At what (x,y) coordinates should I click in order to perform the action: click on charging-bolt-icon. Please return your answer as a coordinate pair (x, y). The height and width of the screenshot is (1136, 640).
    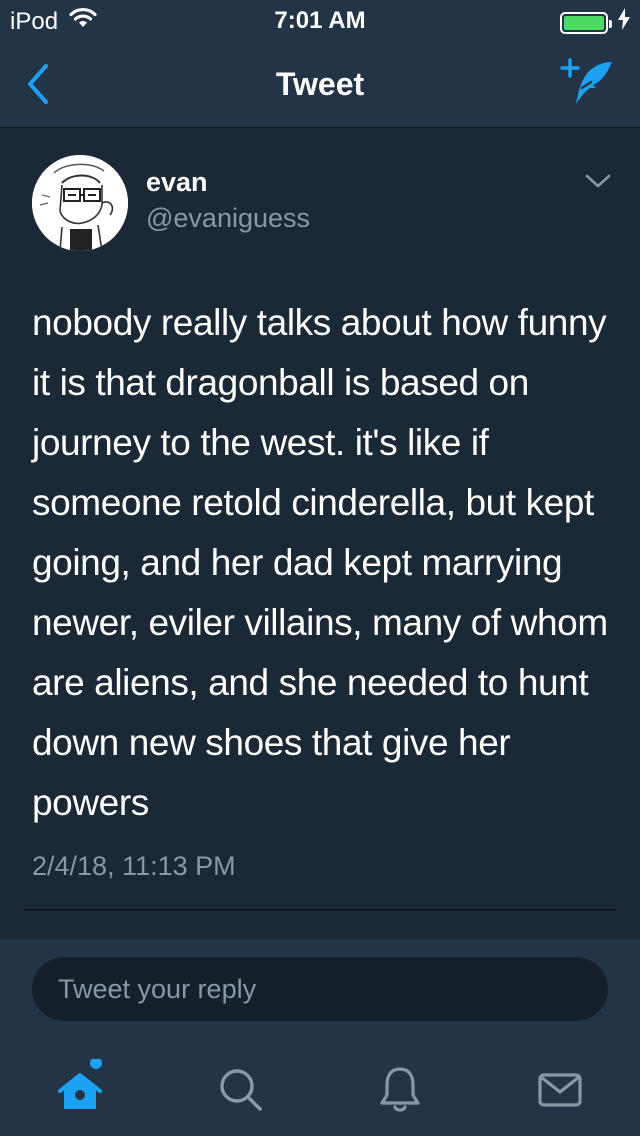
    Looking at the image, I should click on (624, 22).